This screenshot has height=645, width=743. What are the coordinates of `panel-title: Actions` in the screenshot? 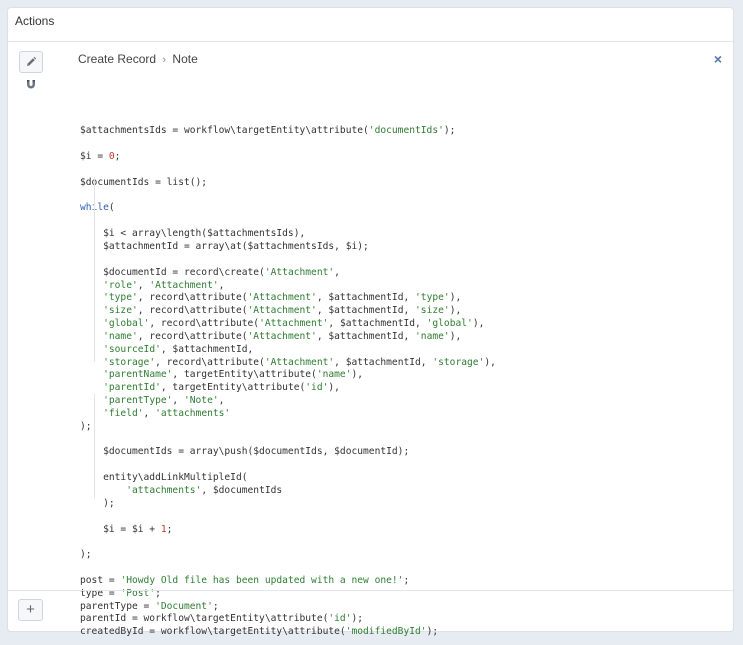 It's located at (370, 25).